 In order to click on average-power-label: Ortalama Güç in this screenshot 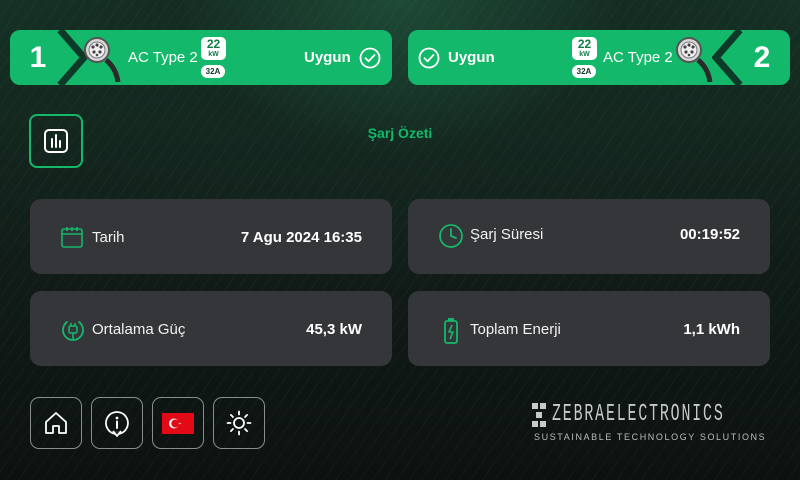, I will do `click(139, 329)`.